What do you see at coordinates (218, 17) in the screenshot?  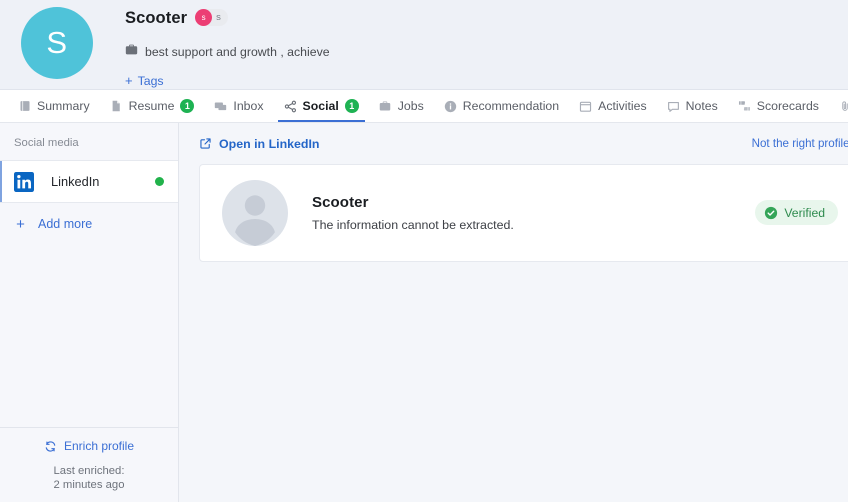 I see `source-badge-label: s` at bounding box center [218, 17].